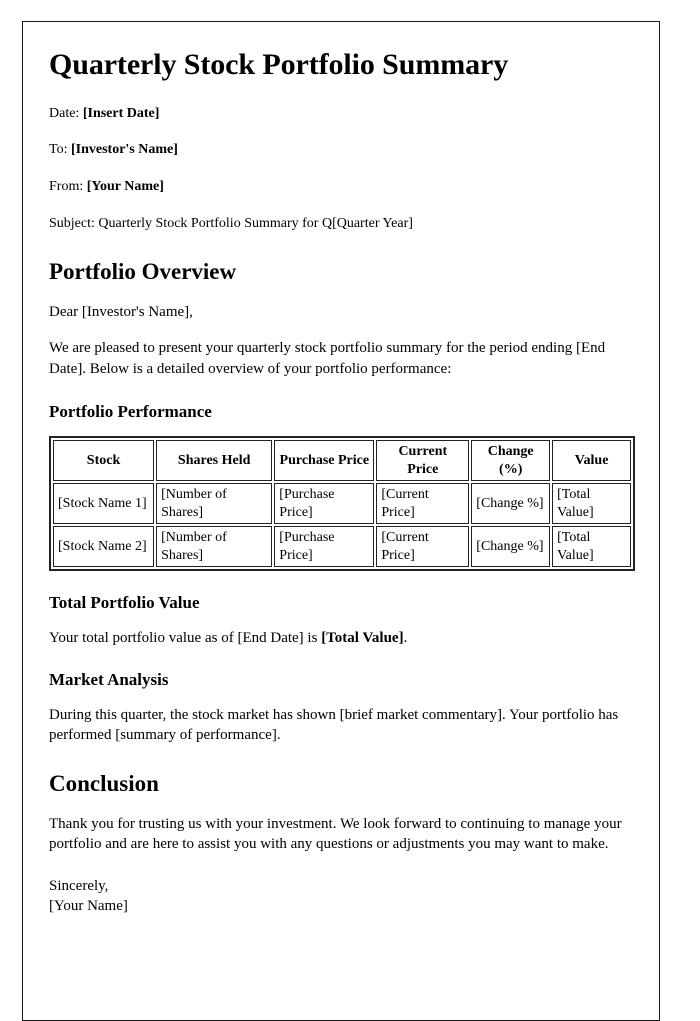  Describe the element at coordinates (109, 680) in the screenshot. I see `section-heading-market-analysis: Market Analysis` at that location.